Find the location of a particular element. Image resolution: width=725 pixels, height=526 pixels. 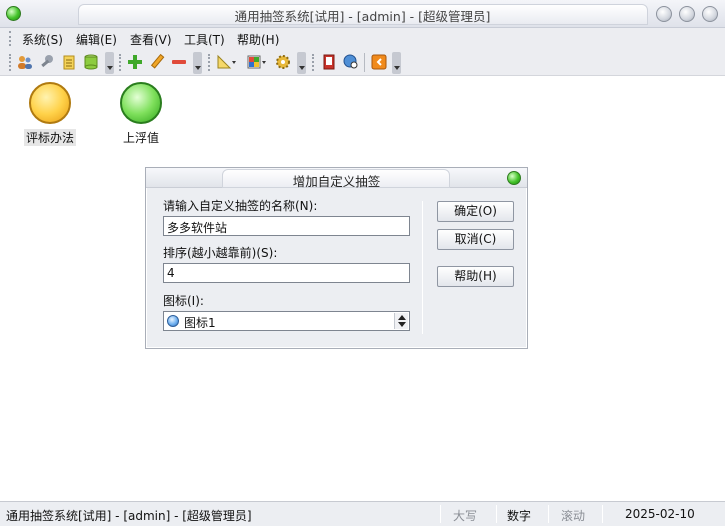

desktop-item-label: 评标办法 is located at coordinates (50, 137).